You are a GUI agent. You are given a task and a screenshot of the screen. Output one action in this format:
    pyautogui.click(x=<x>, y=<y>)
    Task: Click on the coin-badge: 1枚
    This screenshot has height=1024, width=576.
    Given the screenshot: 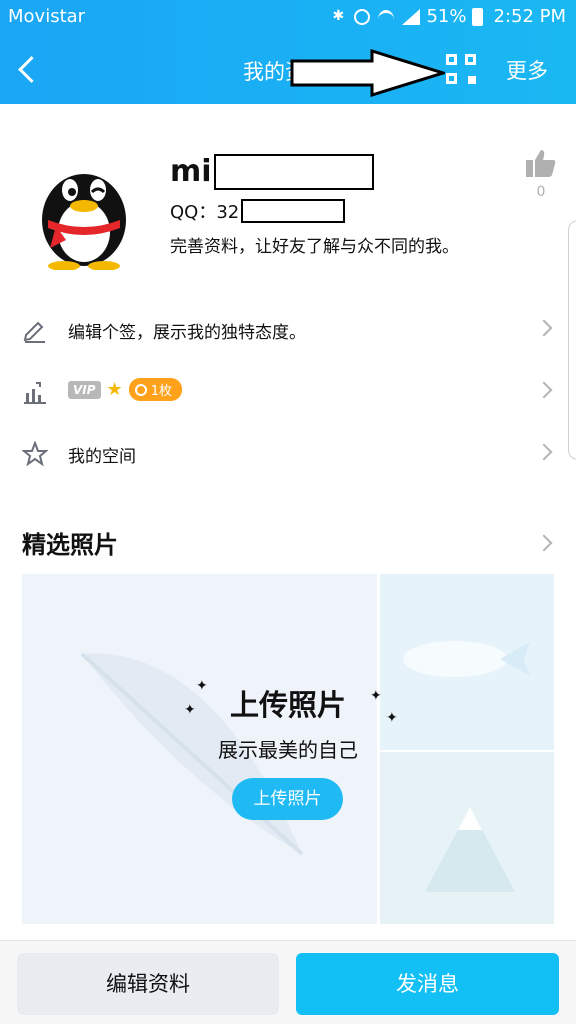 What is the action you would take?
    pyautogui.click(x=155, y=389)
    